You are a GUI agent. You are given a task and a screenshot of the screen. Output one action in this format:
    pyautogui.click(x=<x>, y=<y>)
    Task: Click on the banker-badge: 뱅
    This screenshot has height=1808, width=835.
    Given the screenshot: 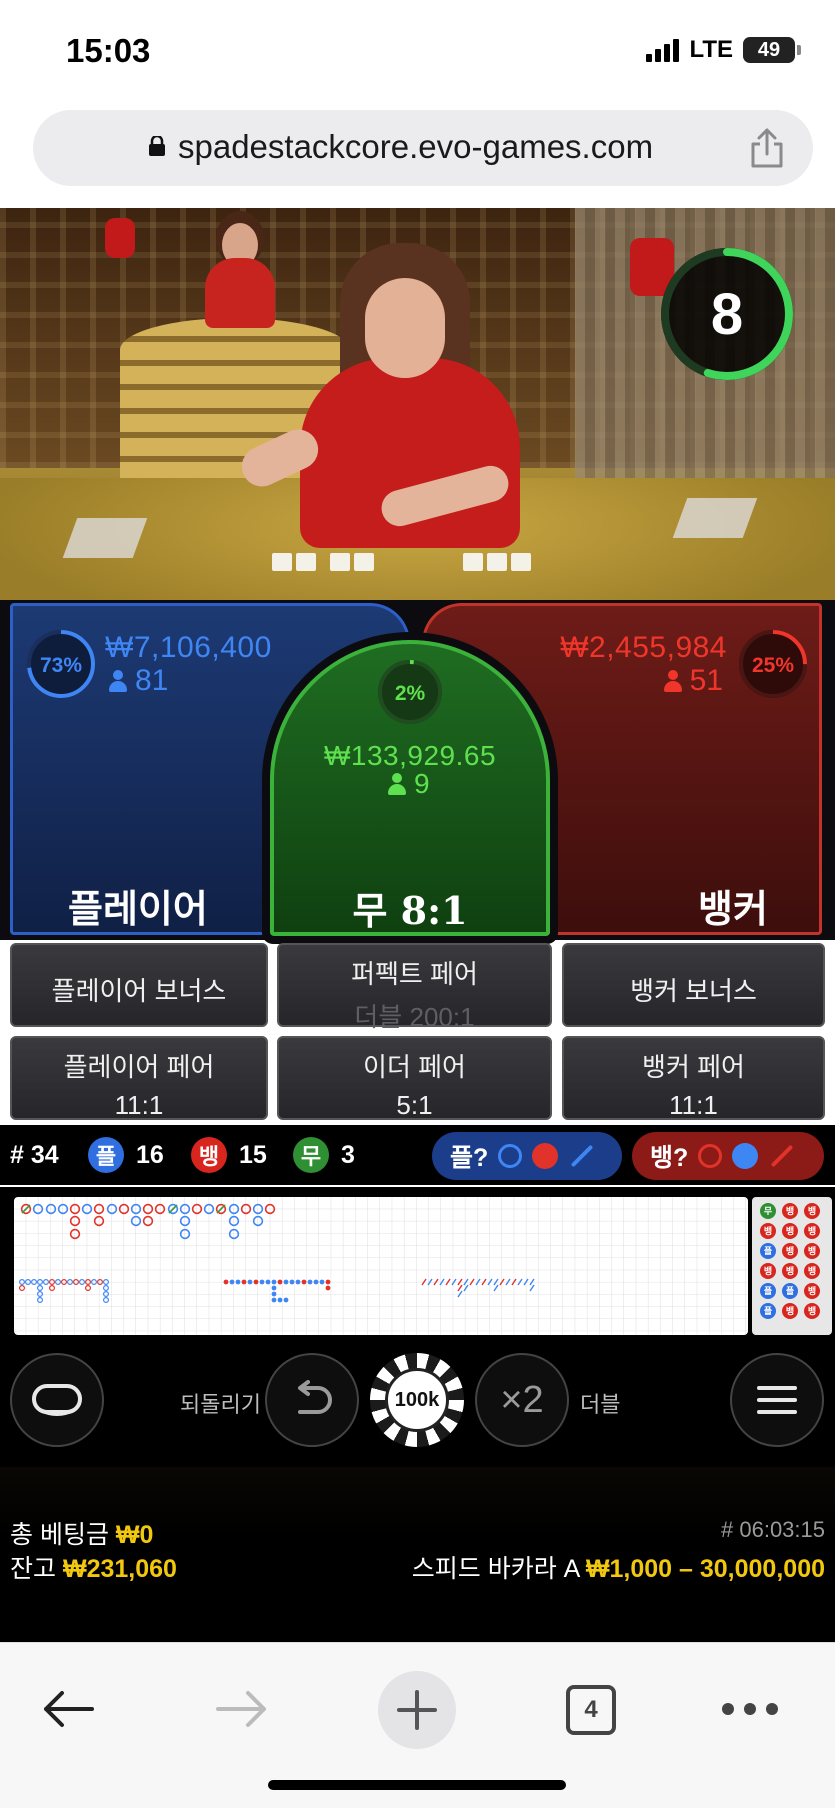 What is the action you would take?
    pyautogui.click(x=209, y=1155)
    